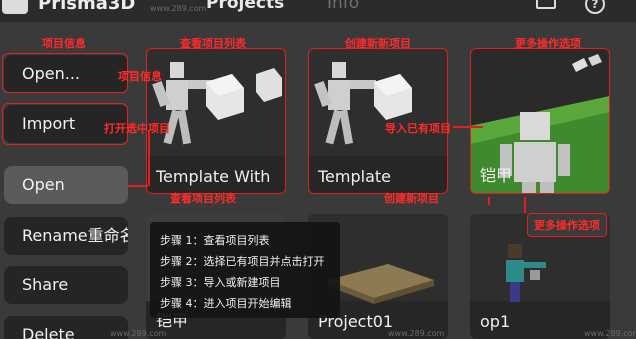 The height and width of the screenshot is (339, 636). Describe the element at coordinates (567, 225) in the screenshot. I see `annotation-more-ops-bottom: 更多操作选项` at that location.